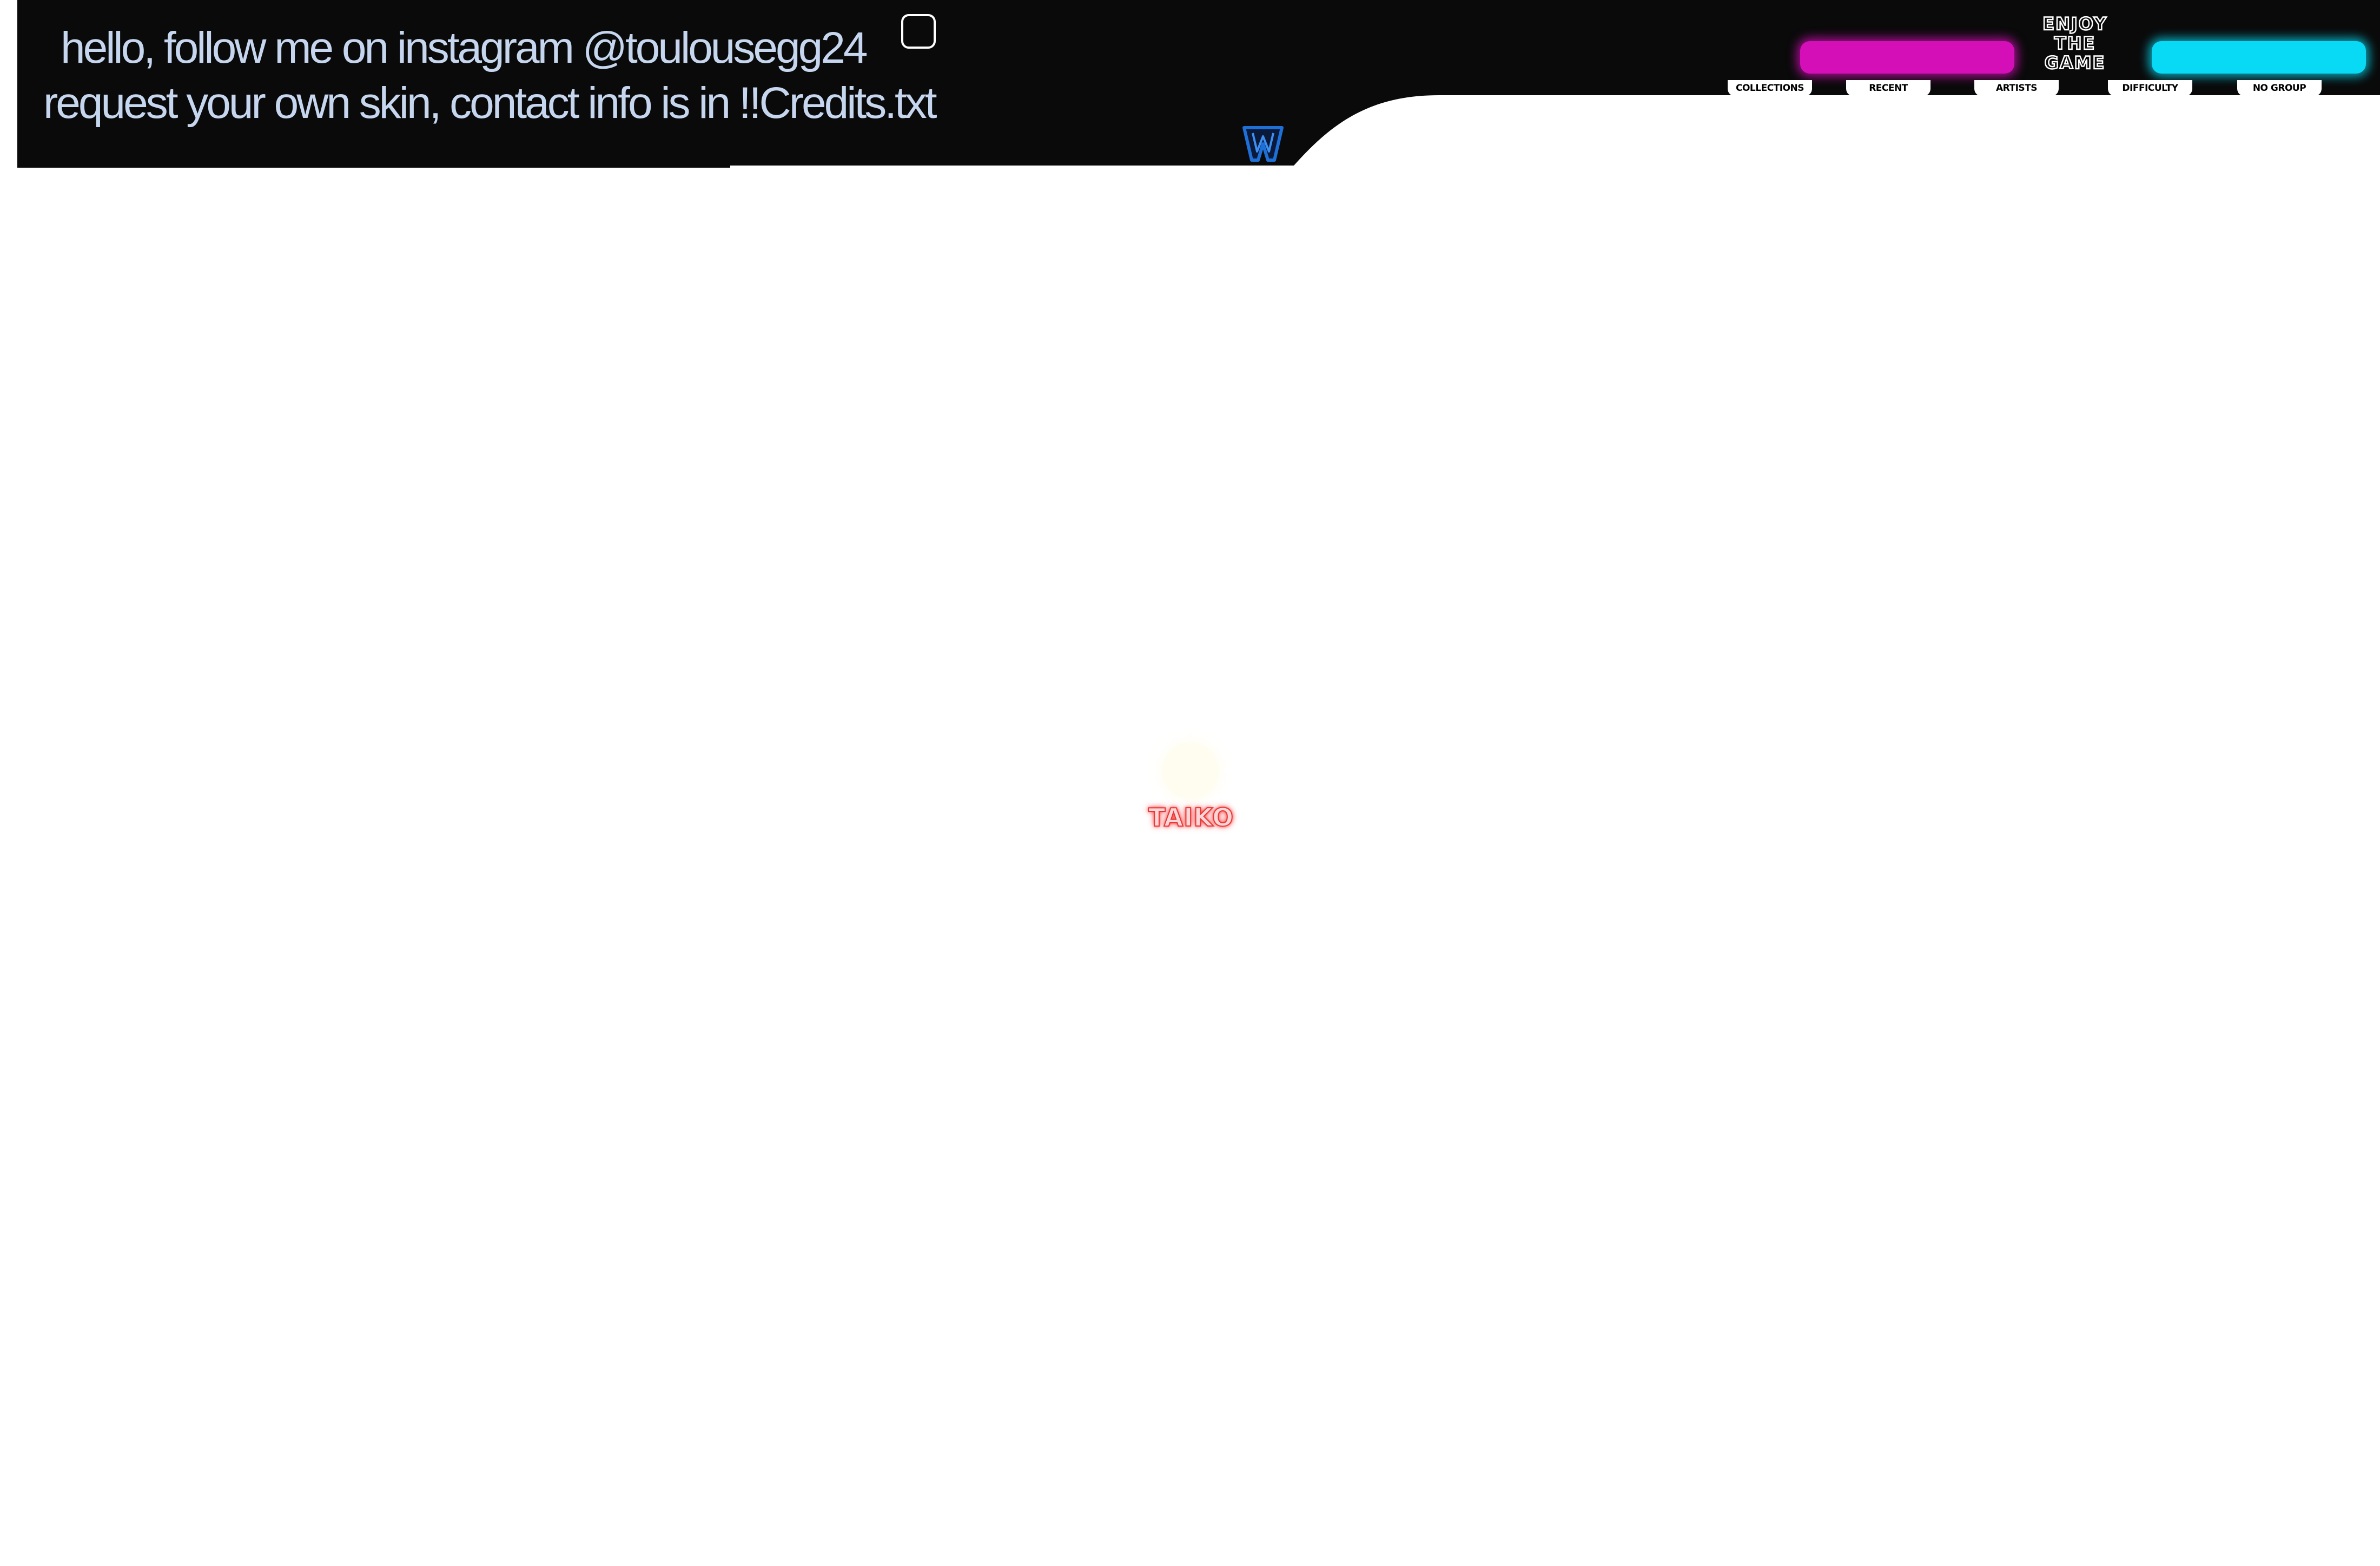  Describe the element at coordinates (2150, 88) in the screenshot. I see `tab-difficulty: DIFFICULTY` at that location.